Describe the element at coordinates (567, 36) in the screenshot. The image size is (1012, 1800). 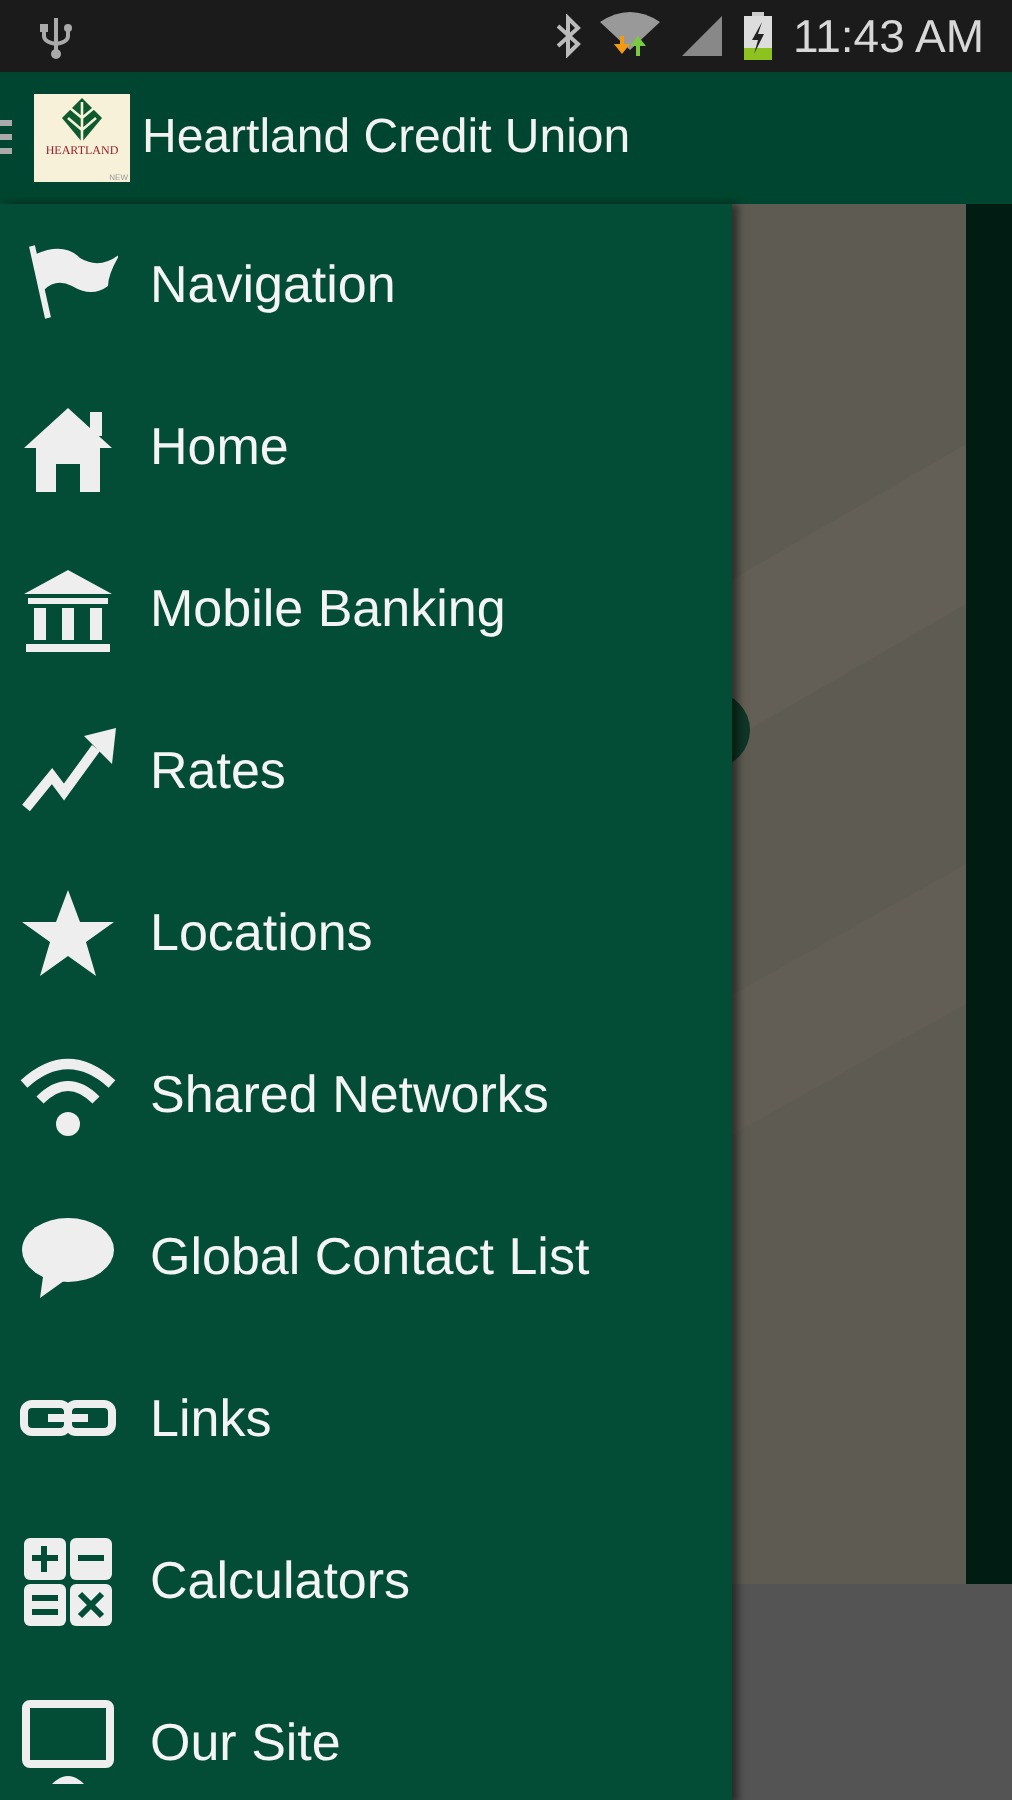
I see `bluetooth-icon` at that location.